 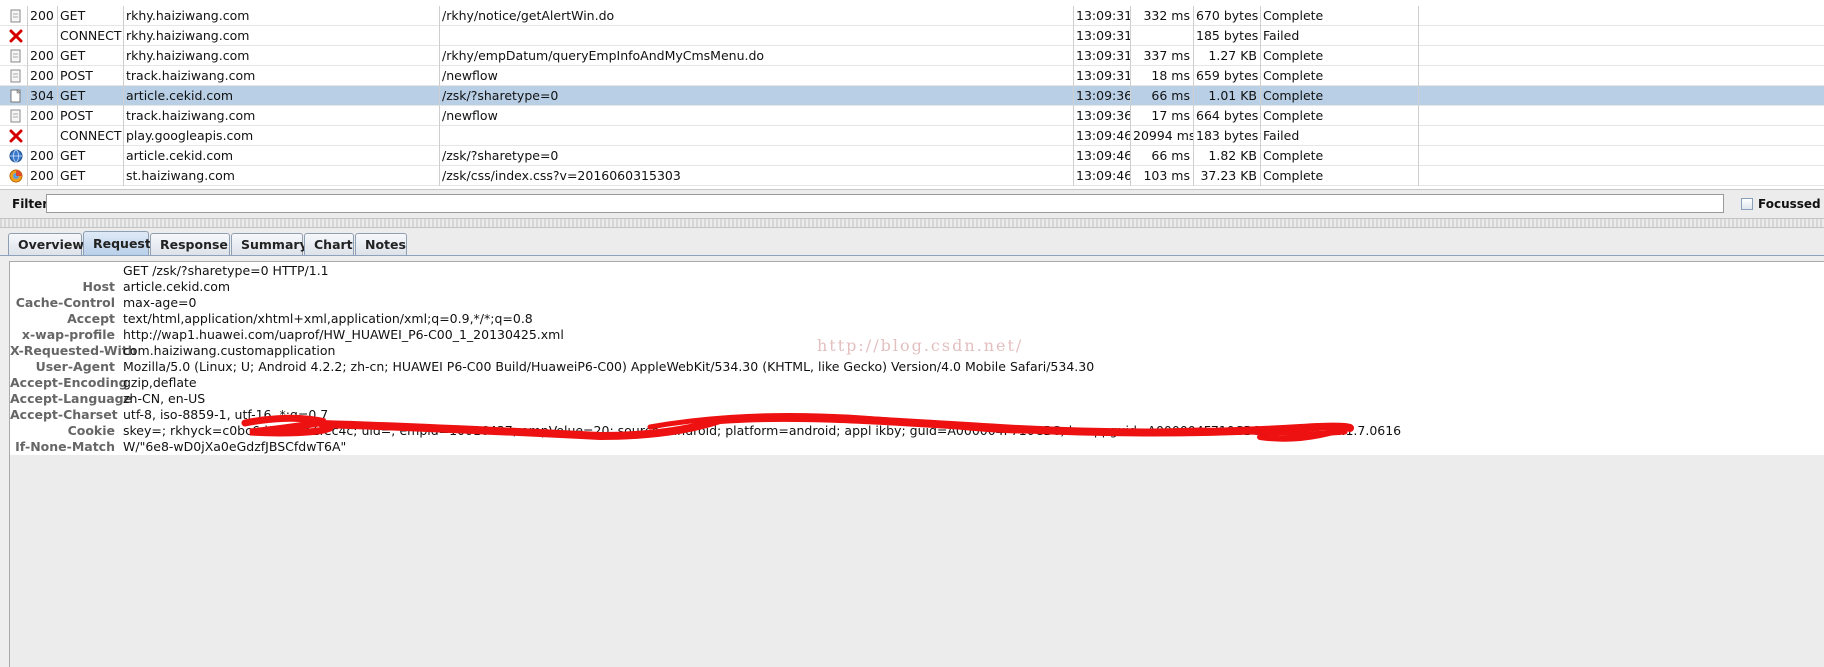 What do you see at coordinates (1227, 136) in the screenshot?
I see `cell-size: 183 bytes` at bounding box center [1227, 136].